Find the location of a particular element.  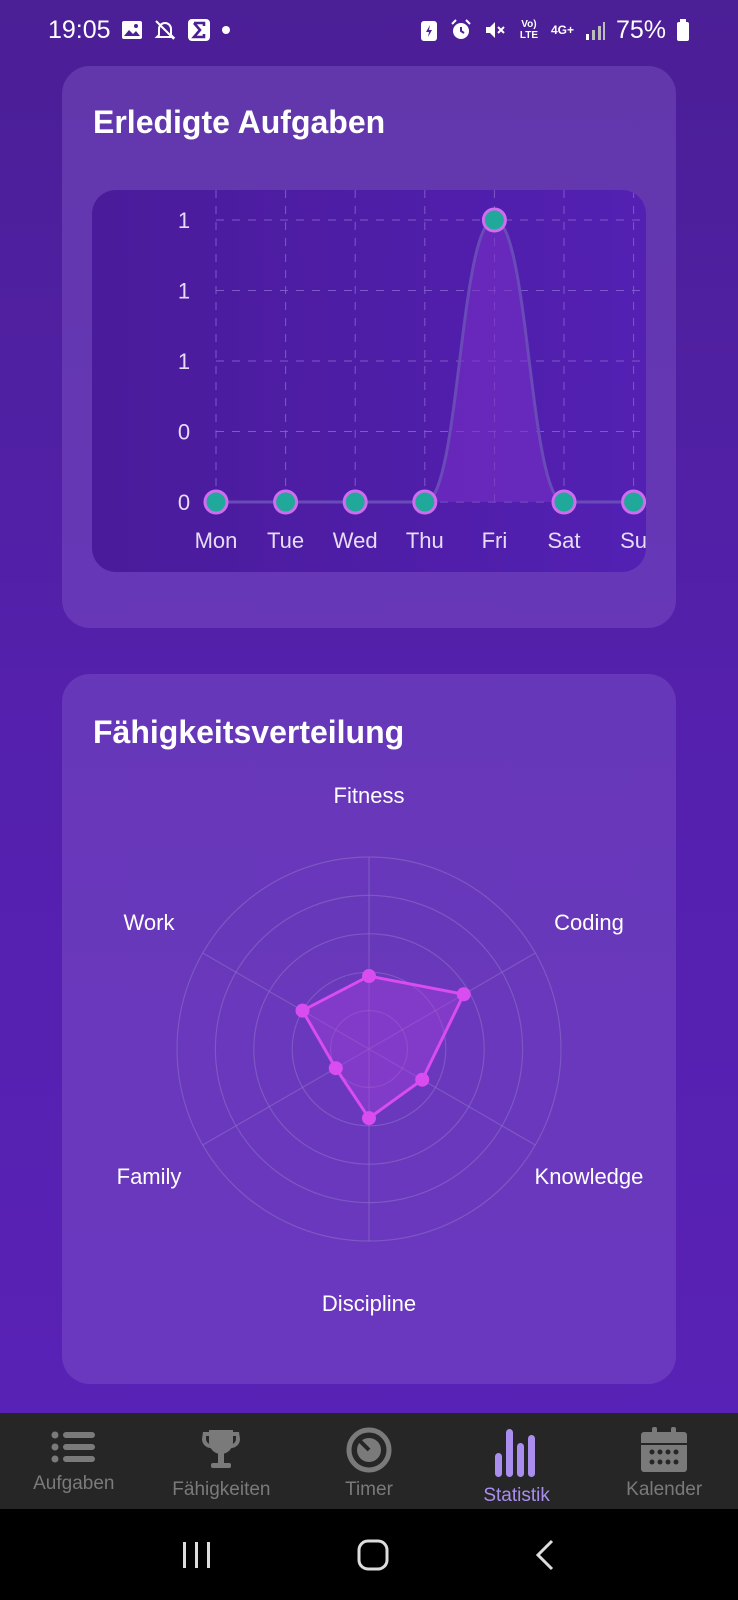

x-tick-label: Thu is located at coordinates (425, 540).